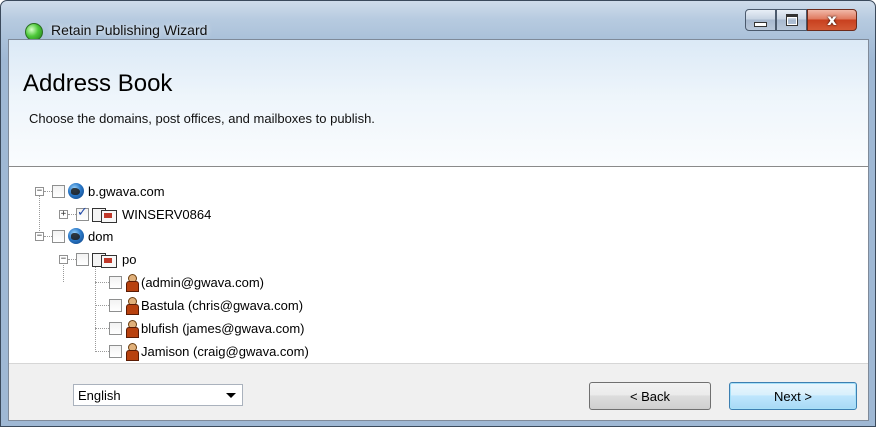  Describe the element at coordinates (650, 396) in the screenshot. I see `back-button: < Back` at that location.